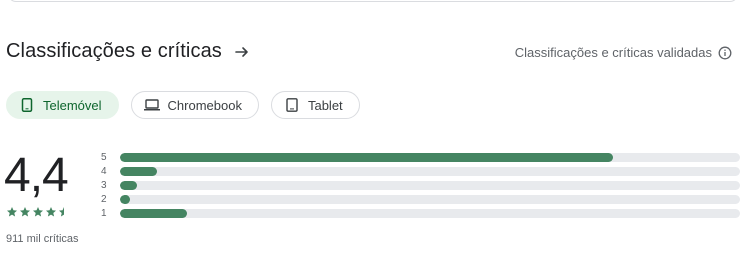 This screenshot has width=756, height=266. Describe the element at coordinates (104, 171) in the screenshot. I see `histogram-label: 4` at that location.